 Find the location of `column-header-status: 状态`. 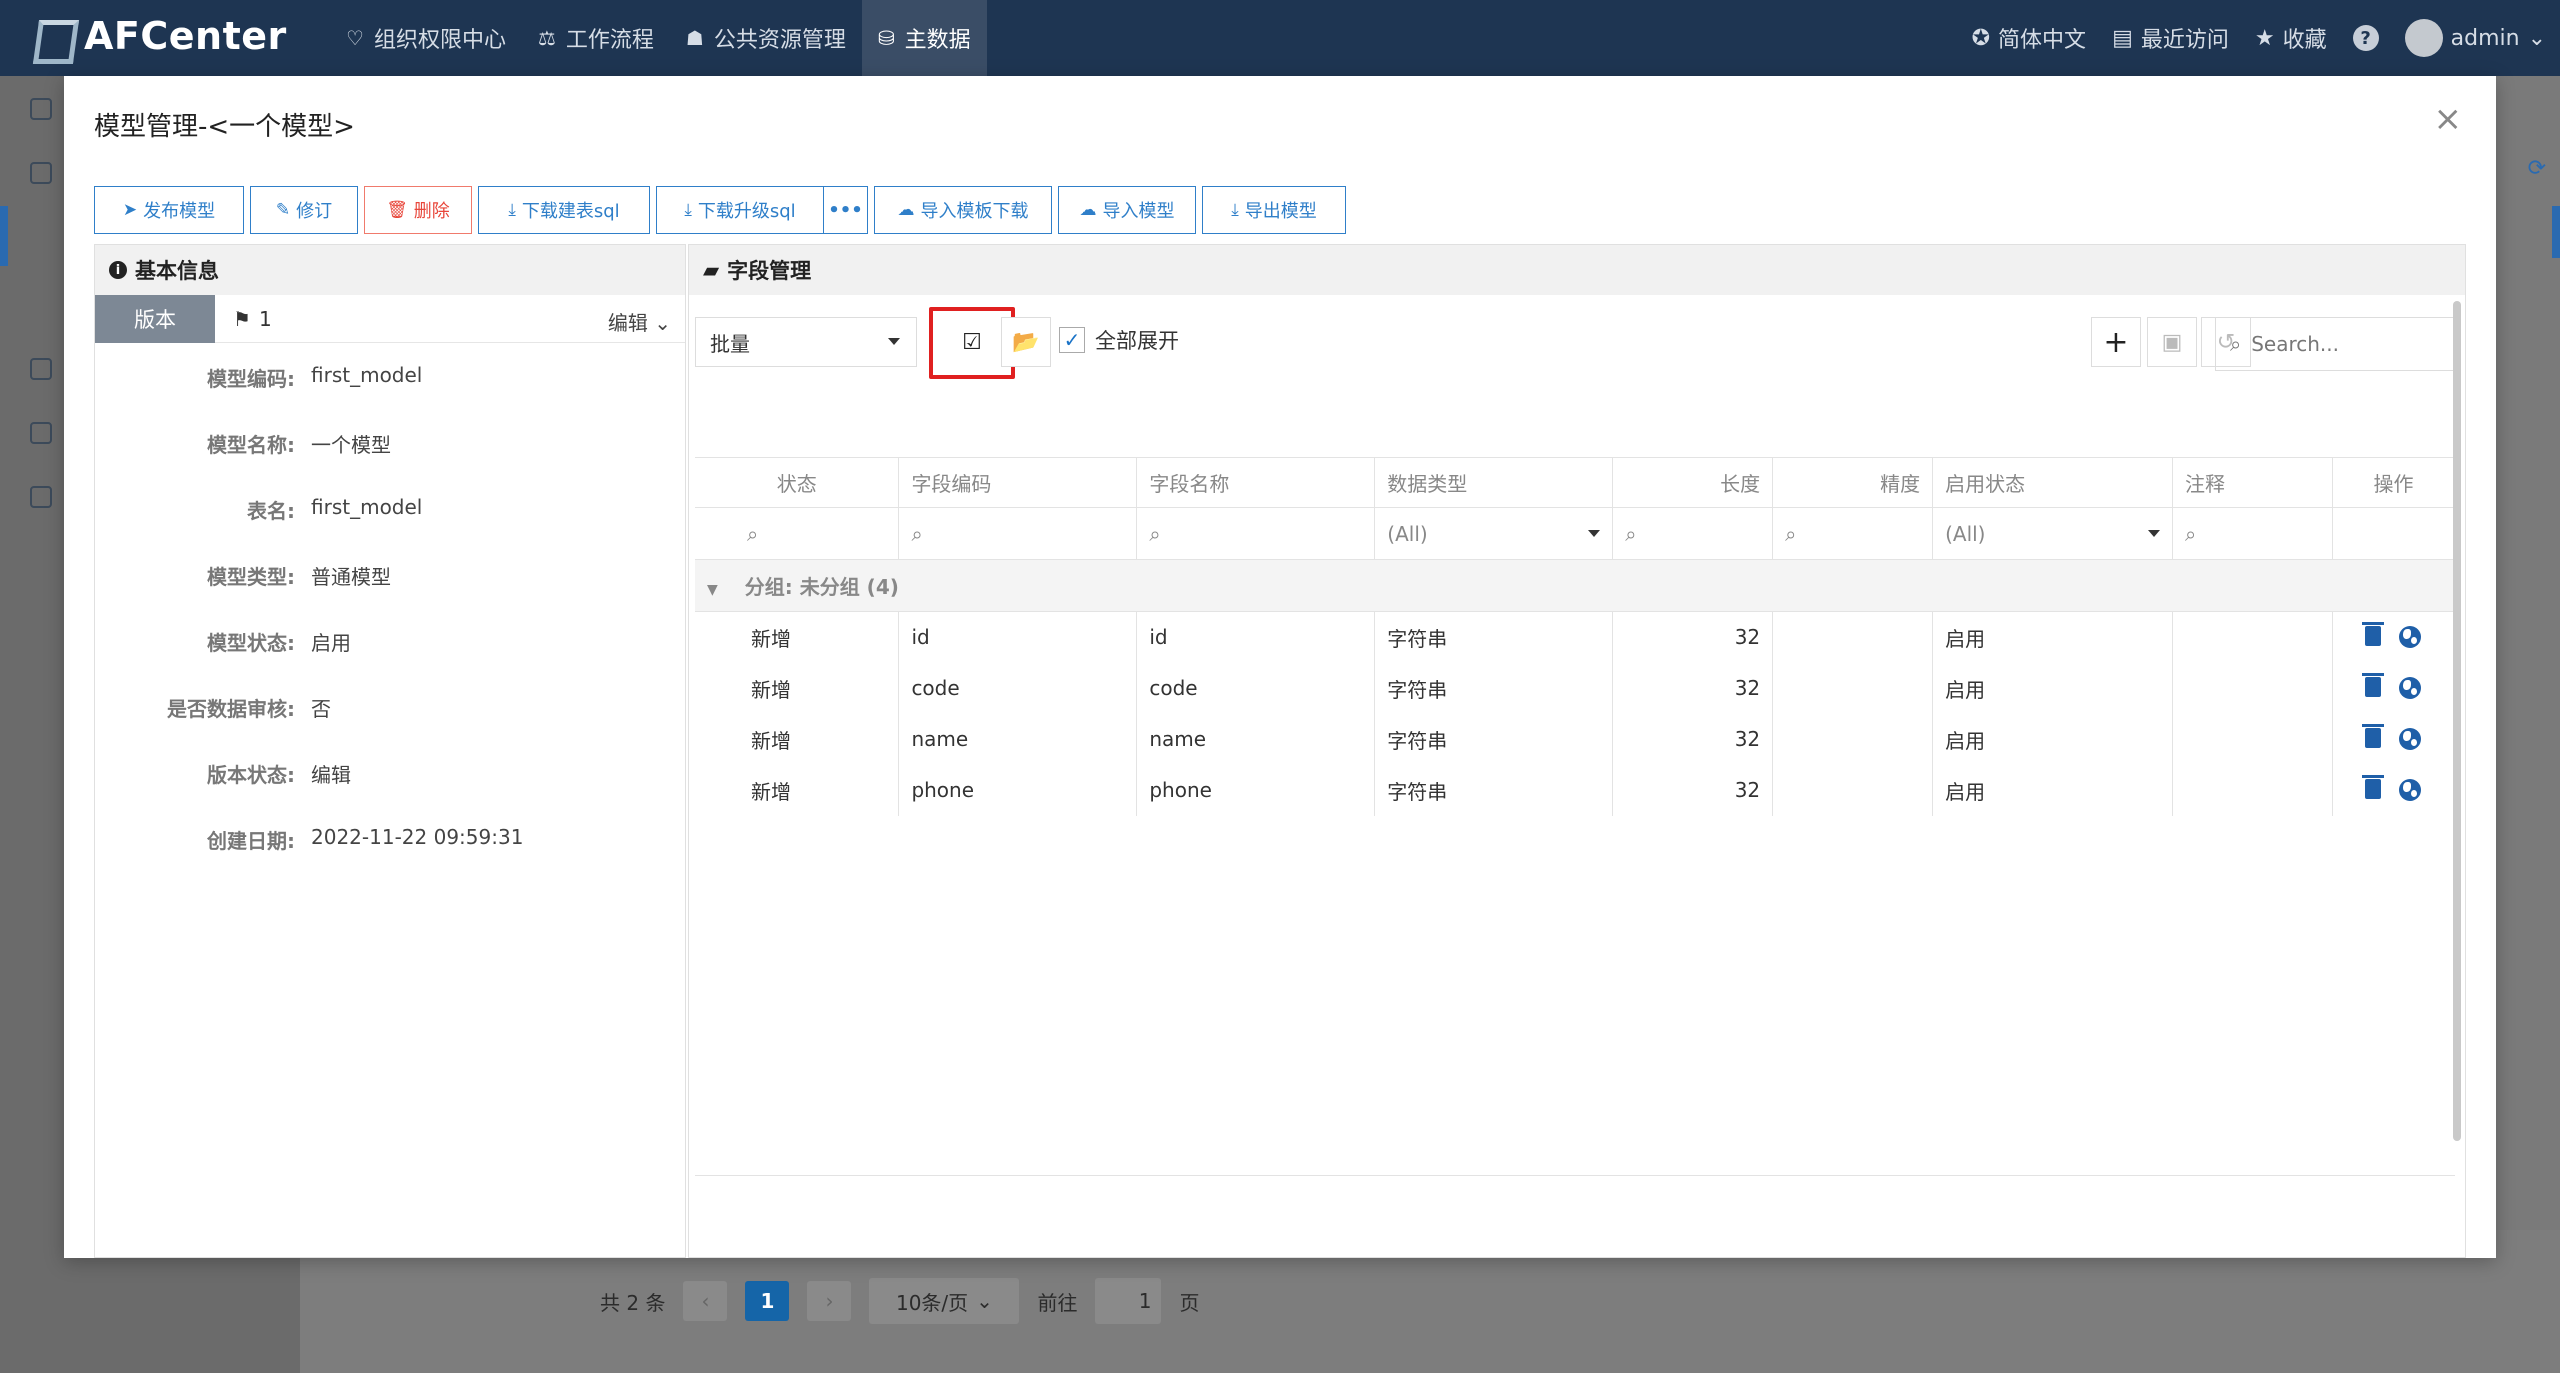

column-header-status: 状态 is located at coordinates (797, 482).